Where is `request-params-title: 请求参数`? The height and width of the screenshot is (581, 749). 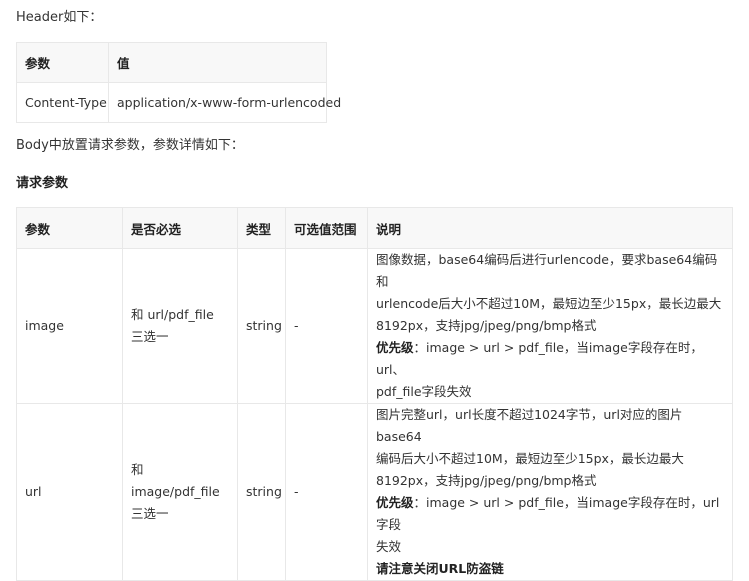
request-params-title: 请求参数 is located at coordinates (42, 183).